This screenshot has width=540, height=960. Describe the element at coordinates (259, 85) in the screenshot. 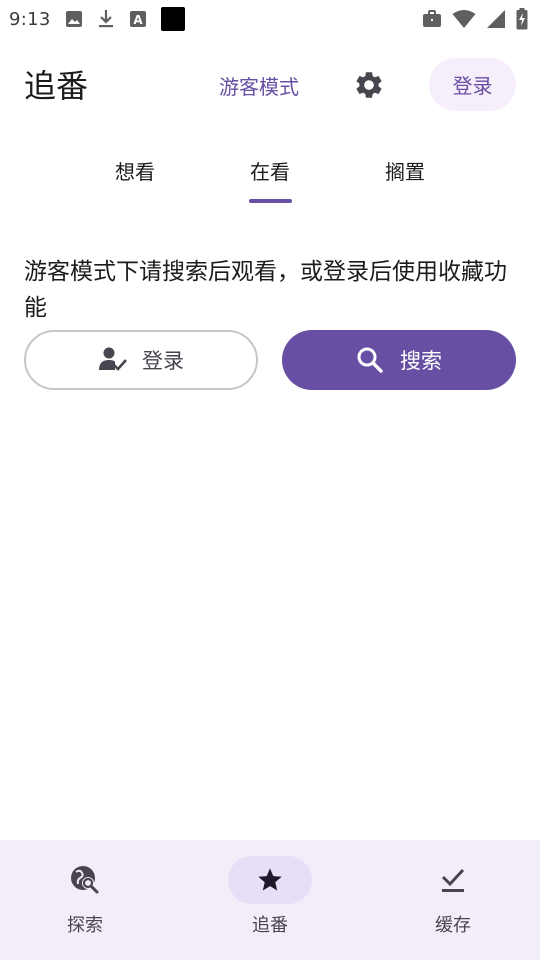

I see `guest-mode-button: 游客模式` at that location.